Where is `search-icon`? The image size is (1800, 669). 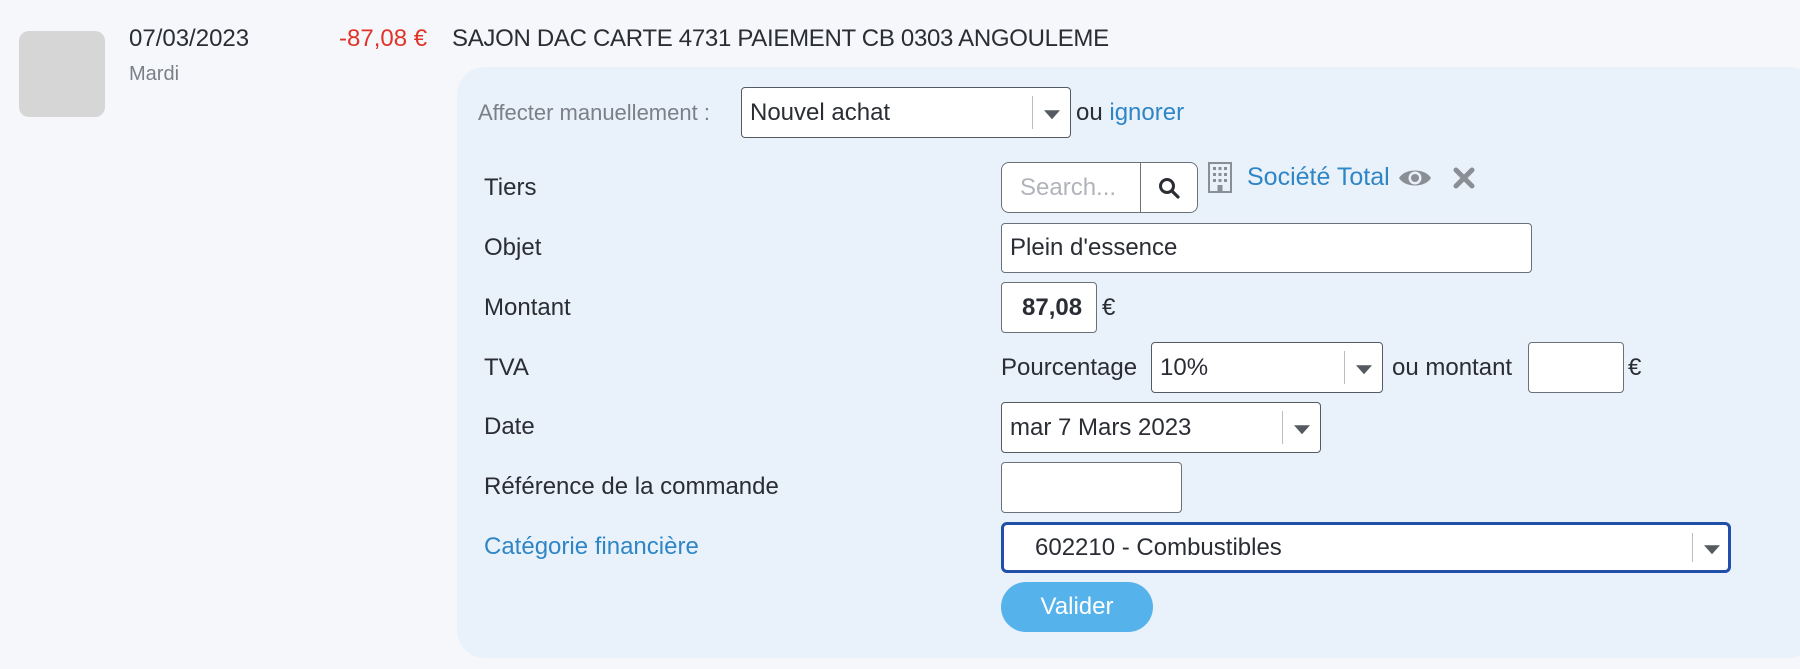
search-icon is located at coordinates (1169, 188).